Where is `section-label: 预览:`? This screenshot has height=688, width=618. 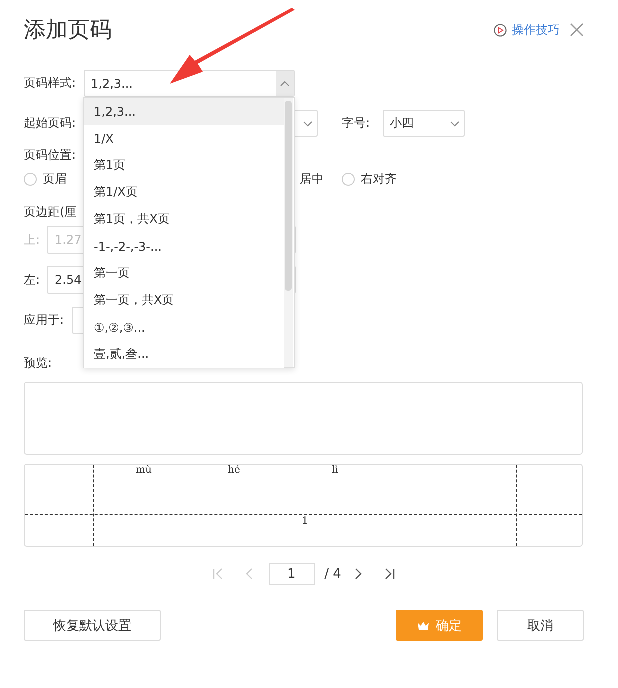
section-label: 预览: is located at coordinates (38, 363).